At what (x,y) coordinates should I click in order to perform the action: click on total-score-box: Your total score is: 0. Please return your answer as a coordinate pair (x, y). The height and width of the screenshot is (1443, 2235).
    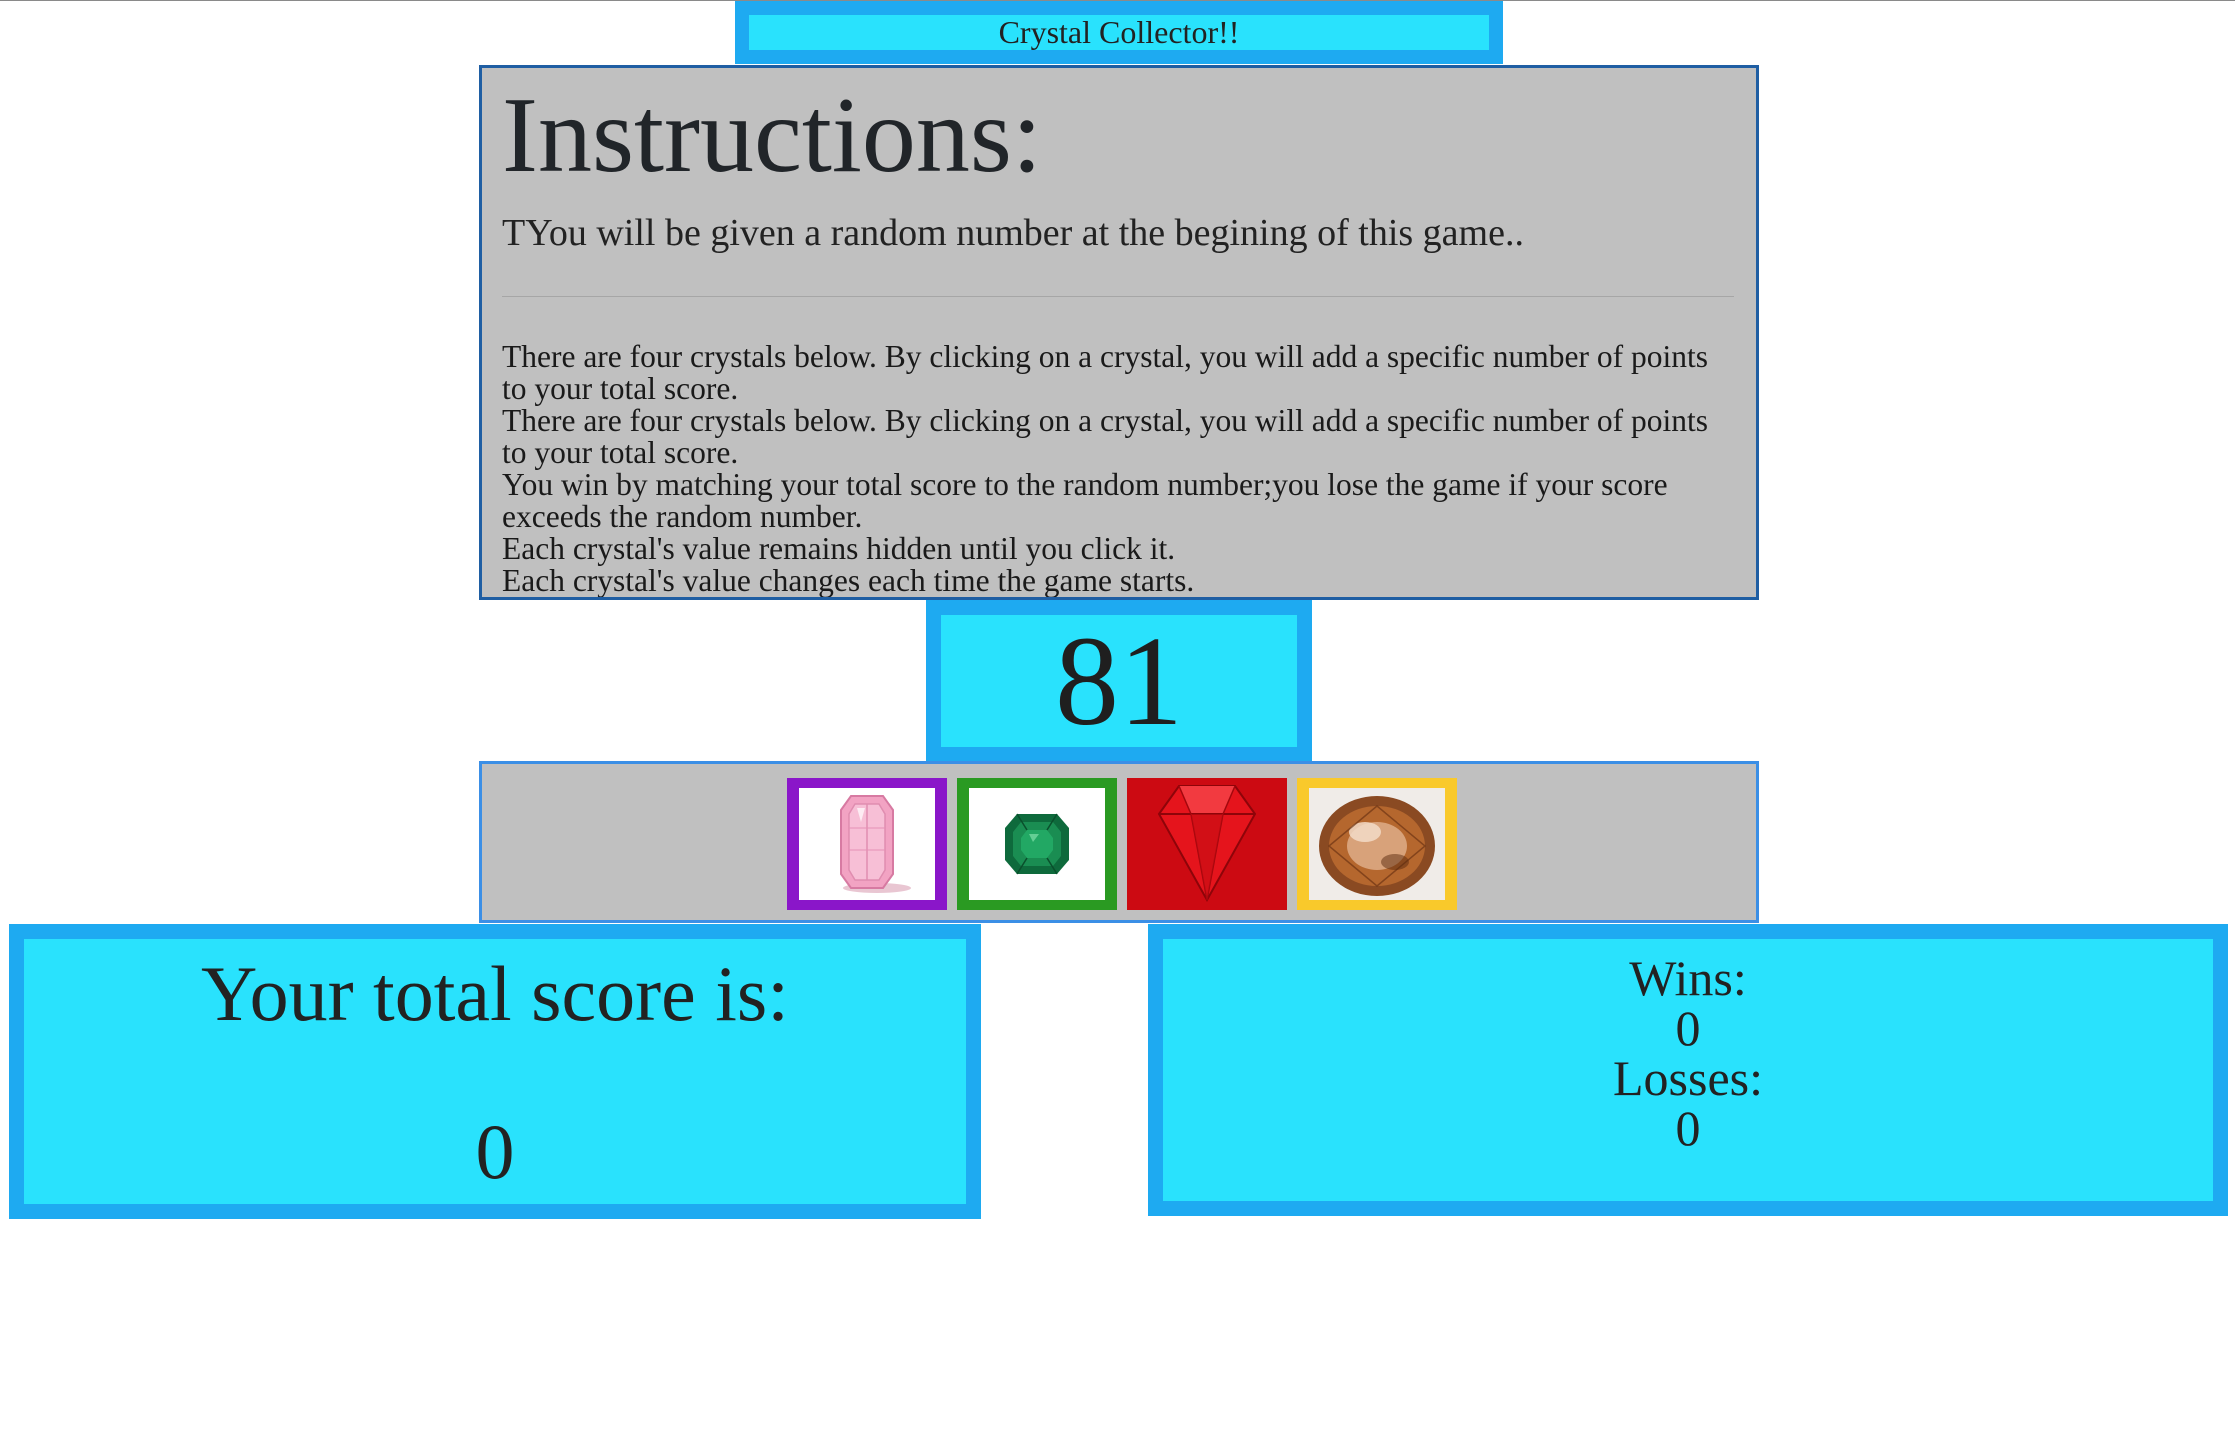
    Looking at the image, I should click on (495, 1071).